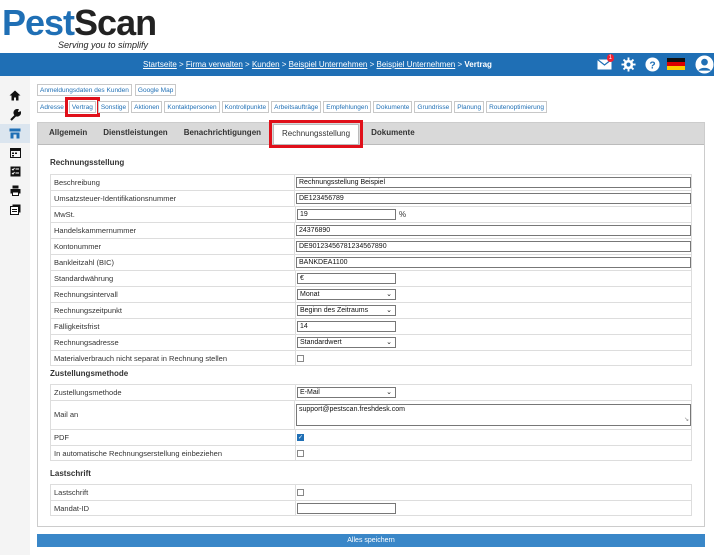  What do you see at coordinates (346, 294) in the screenshot?
I see `billing-interval-select: Monat ⌄` at bounding box center [346, 294].